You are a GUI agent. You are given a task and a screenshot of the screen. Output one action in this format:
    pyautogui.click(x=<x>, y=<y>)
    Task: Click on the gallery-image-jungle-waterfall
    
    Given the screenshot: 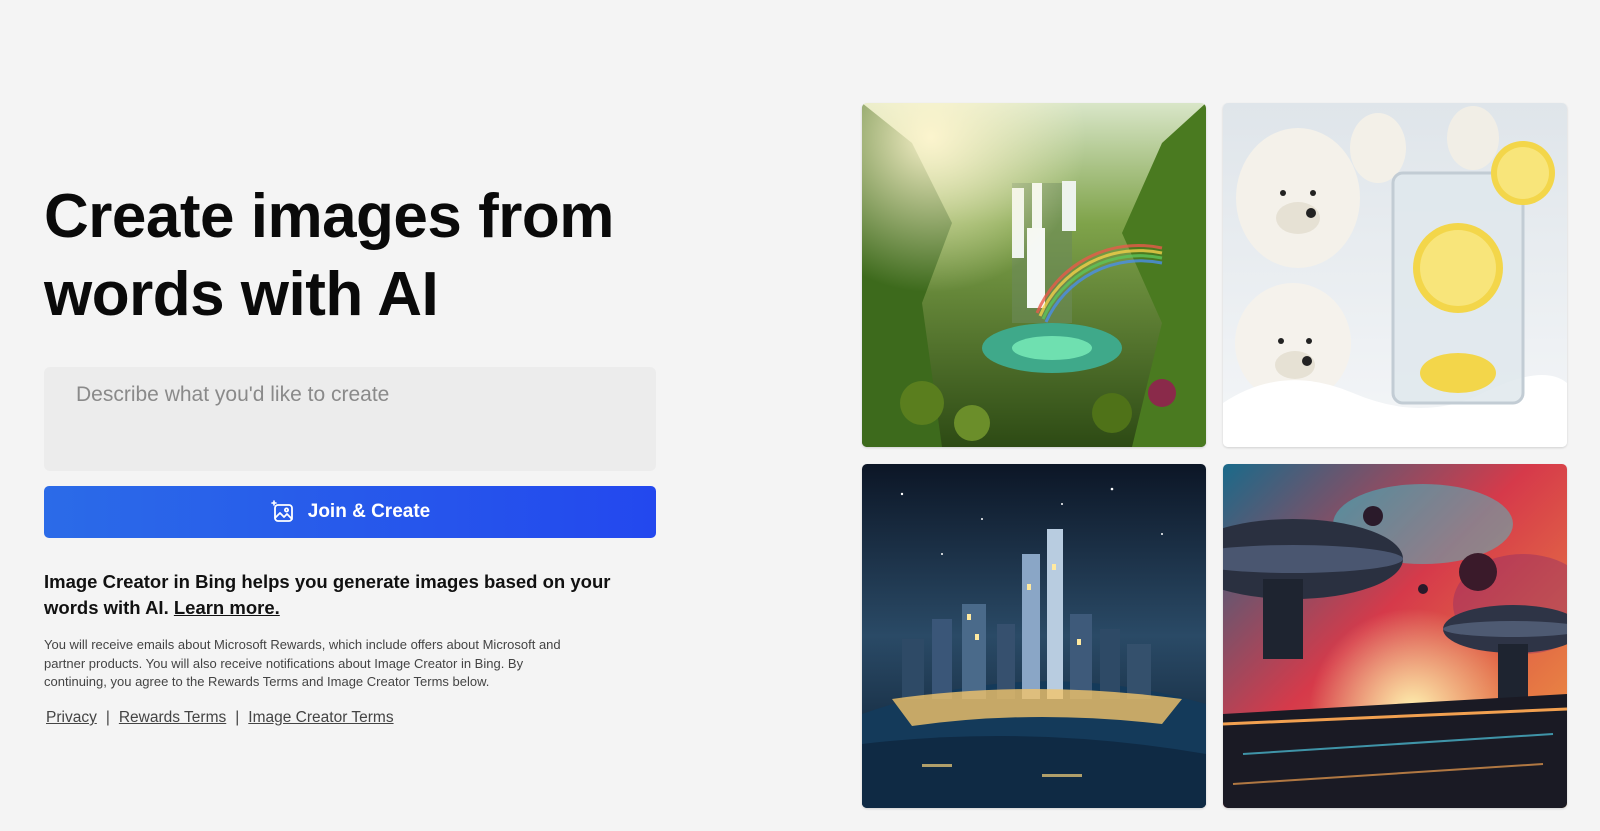 What is the action you would take?
    pyautogui.click(x=1034, y=275)
    